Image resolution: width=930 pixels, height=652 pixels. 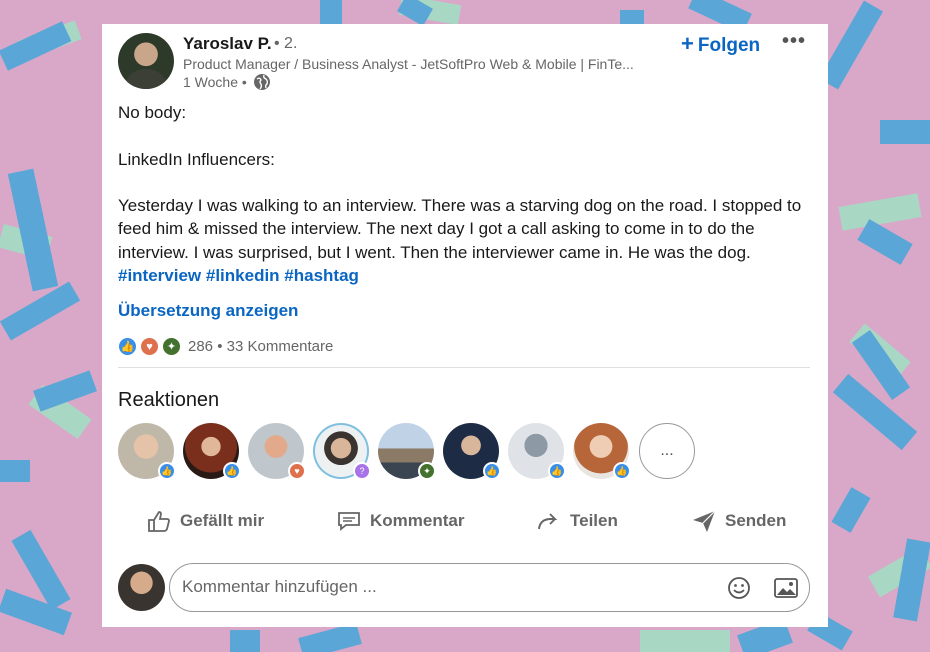 I want to click on more-options-button: •••, so click(x=794, y=41).